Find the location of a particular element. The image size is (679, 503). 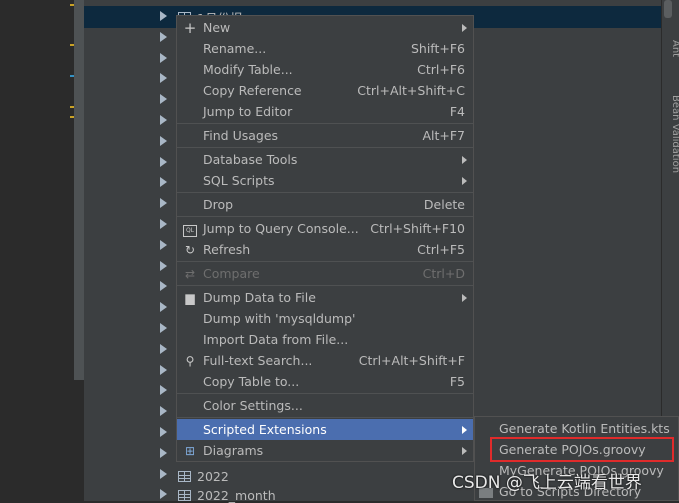

tree-item-label: 2022 is located at coordinates (213, 476).